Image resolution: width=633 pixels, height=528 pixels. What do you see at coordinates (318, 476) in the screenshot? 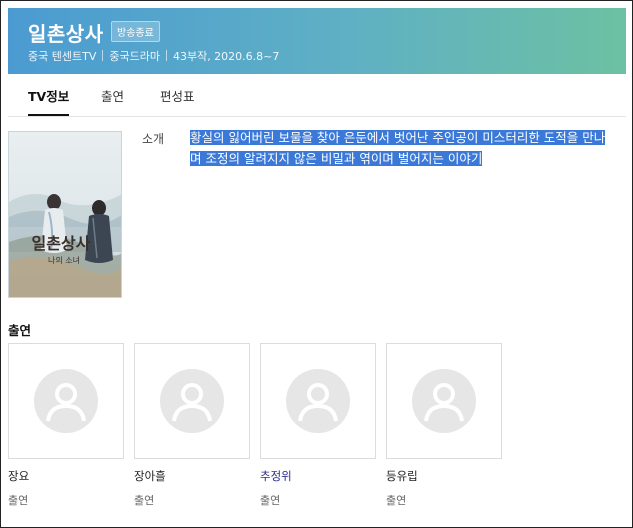
I see `cast-name: 추정위` at bounding box center [318, 476].